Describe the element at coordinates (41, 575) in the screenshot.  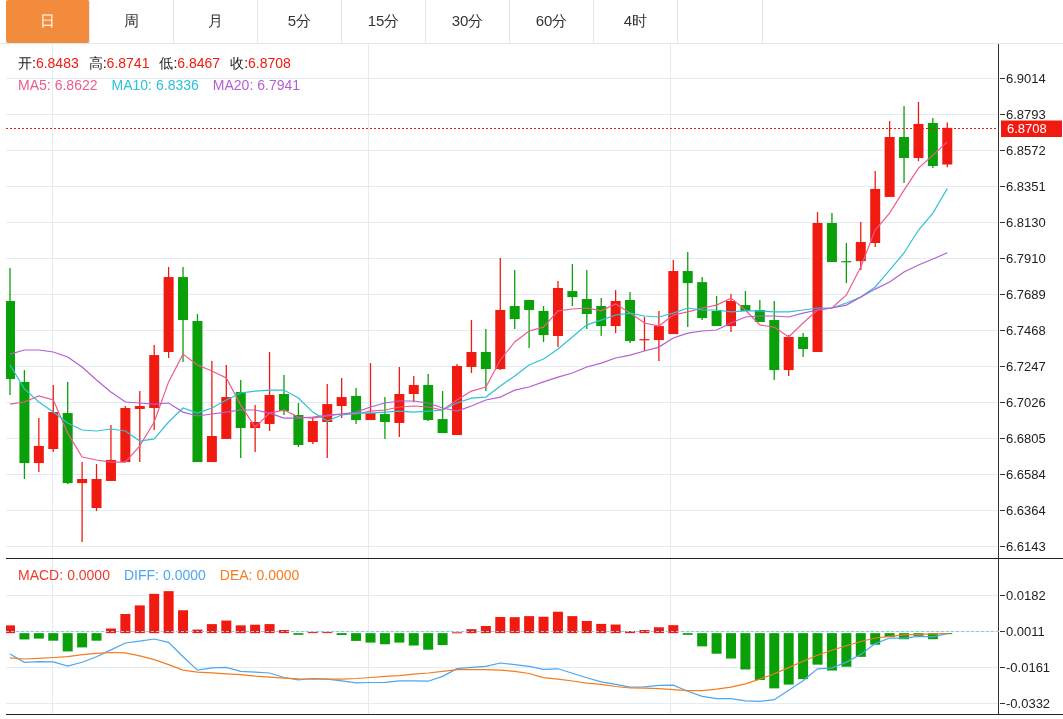
I see `legend-label: MACD:` at that location.